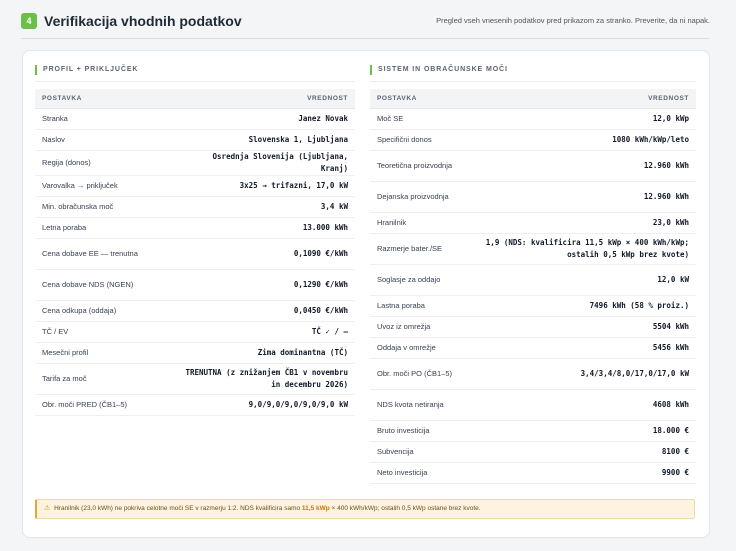  What do you see at coordinates (105, 332) in the screenshot?
I see `row-label: TČ / EV` at bounding box center [105, 332].